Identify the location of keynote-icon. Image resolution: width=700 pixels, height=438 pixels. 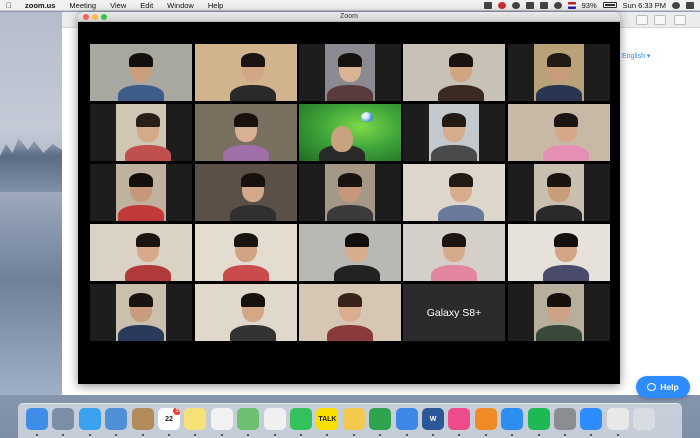
(406, 419).